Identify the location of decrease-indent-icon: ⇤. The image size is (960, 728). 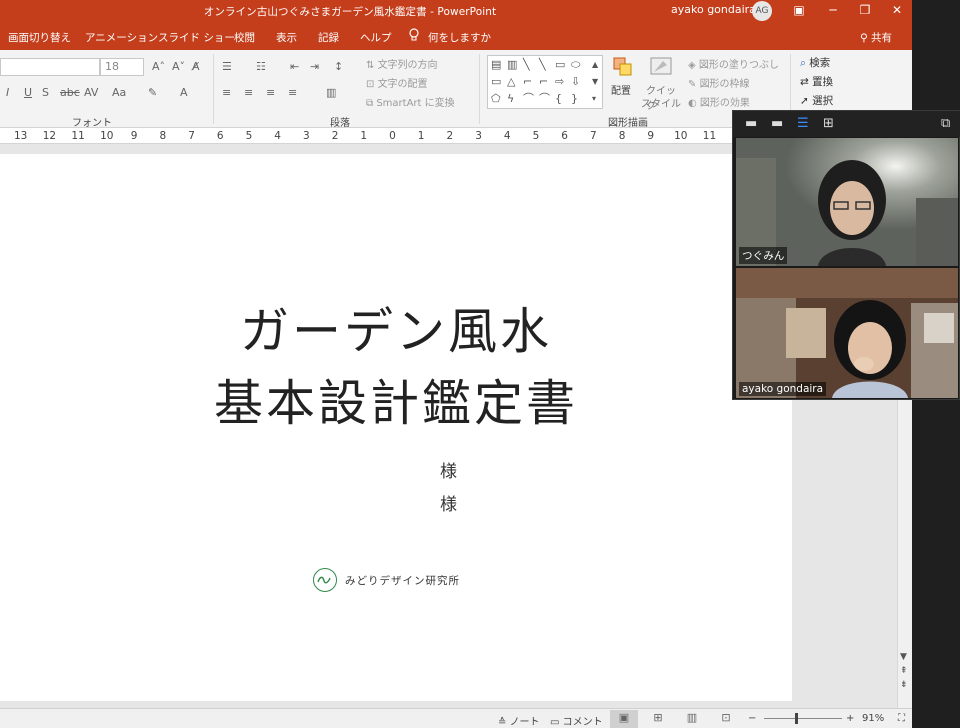
(294, 66).